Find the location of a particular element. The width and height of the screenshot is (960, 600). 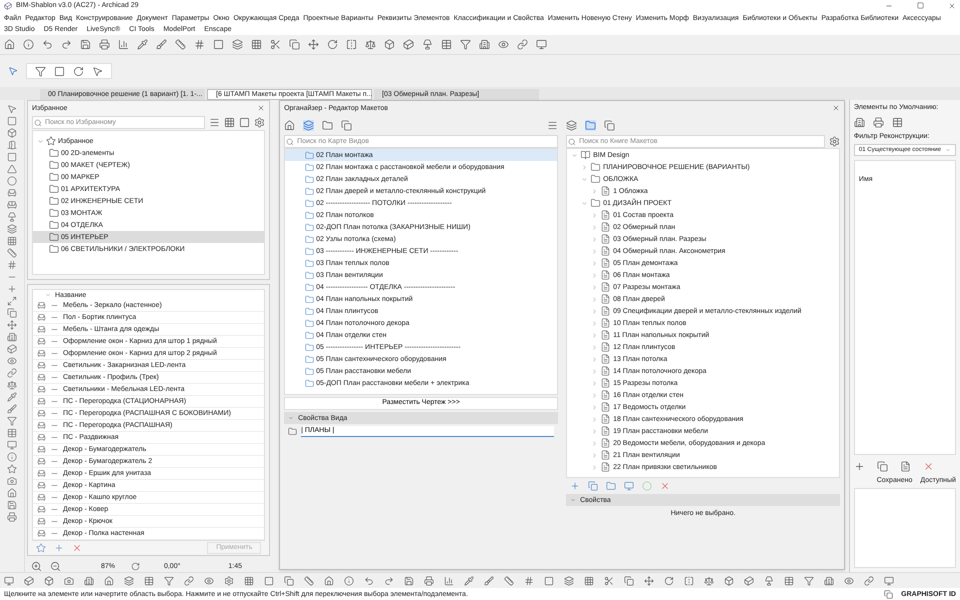

chair-icon is located at coordinates (11, 193).